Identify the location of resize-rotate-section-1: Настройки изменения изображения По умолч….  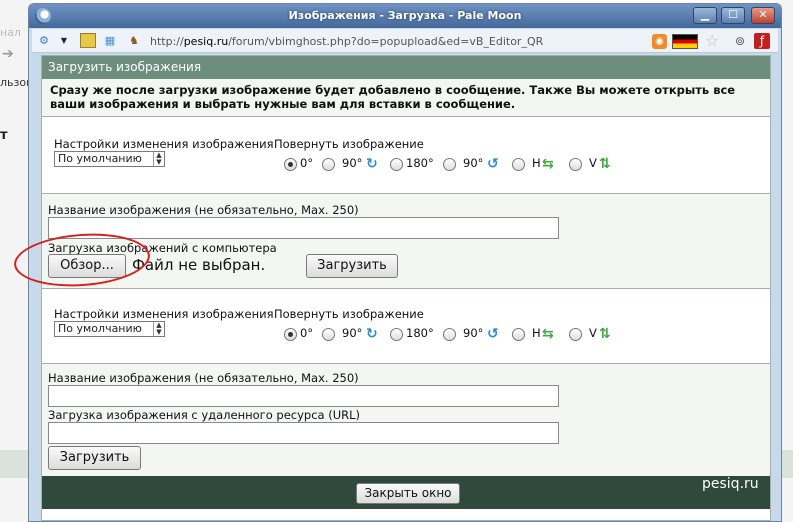
(406, 156).